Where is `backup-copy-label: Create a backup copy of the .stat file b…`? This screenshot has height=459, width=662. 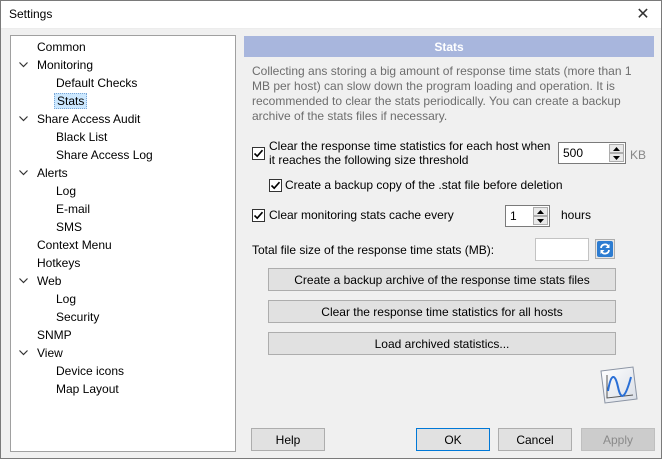 backup-copy-label: Create a backup copy of the .stat file b… is located at coordinates (424, 185).